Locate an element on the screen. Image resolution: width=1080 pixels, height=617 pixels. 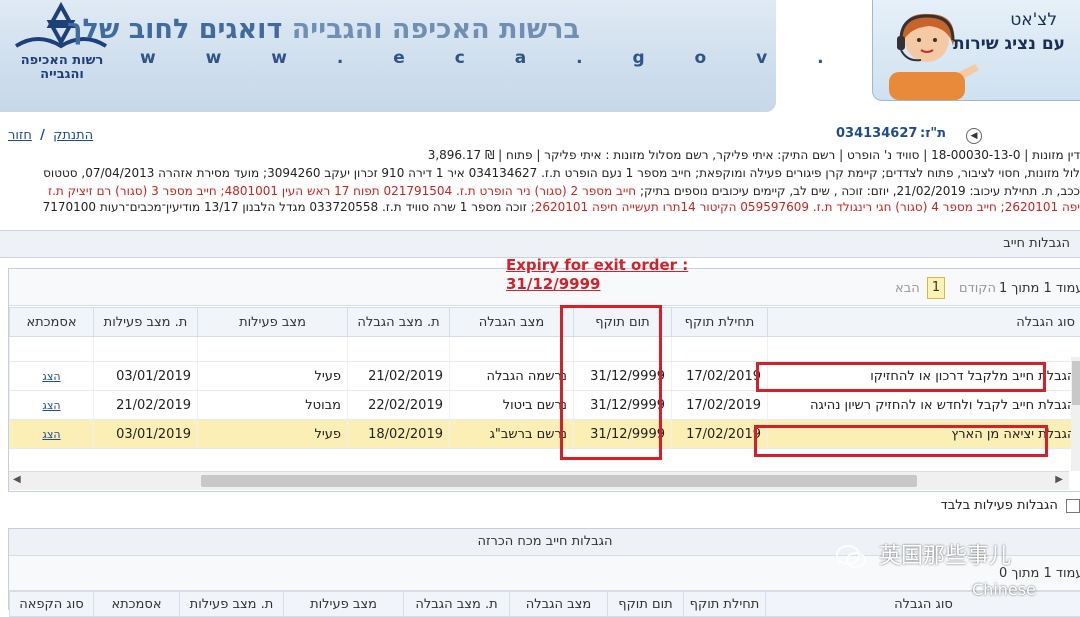
wechat-icon is located at coordinates (851, 557).